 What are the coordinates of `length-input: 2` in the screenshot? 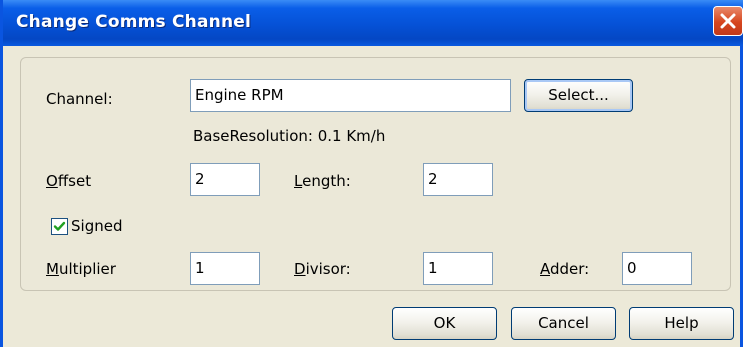 It's located at (458, 179).